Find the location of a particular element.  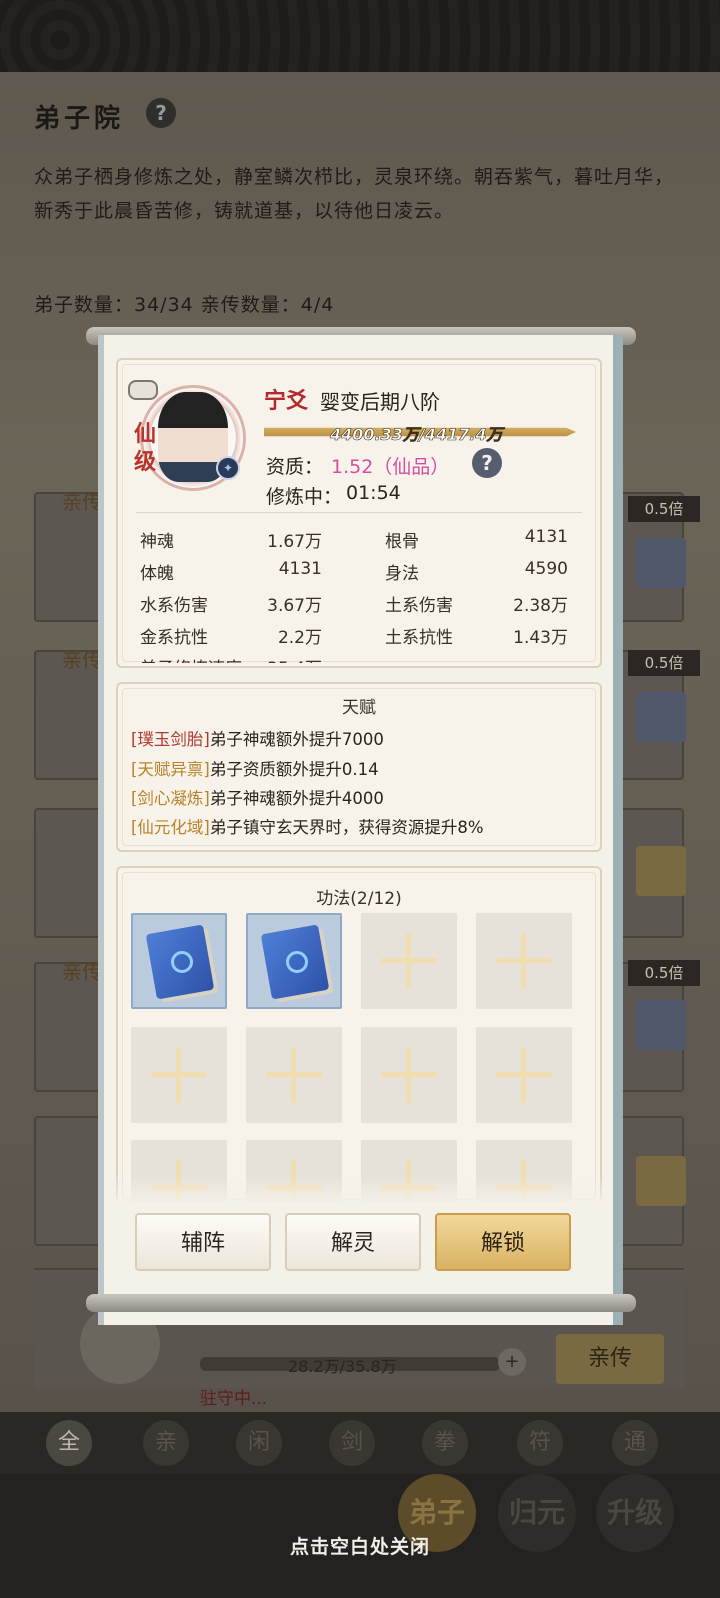

training-label: 修炼中： is located at coordinates (304, 497).